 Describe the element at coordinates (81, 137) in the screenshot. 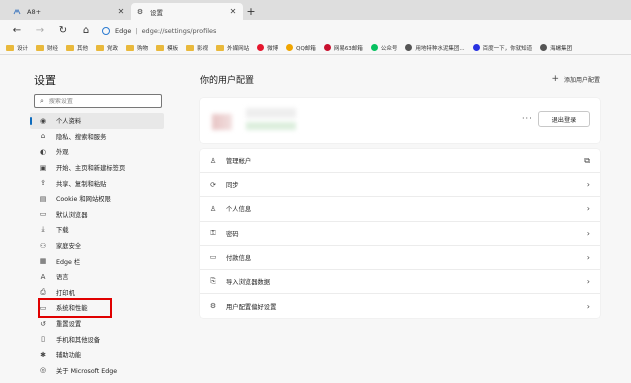

I see `sidebar-item-label: 隐私、搜索和服务` at that location.